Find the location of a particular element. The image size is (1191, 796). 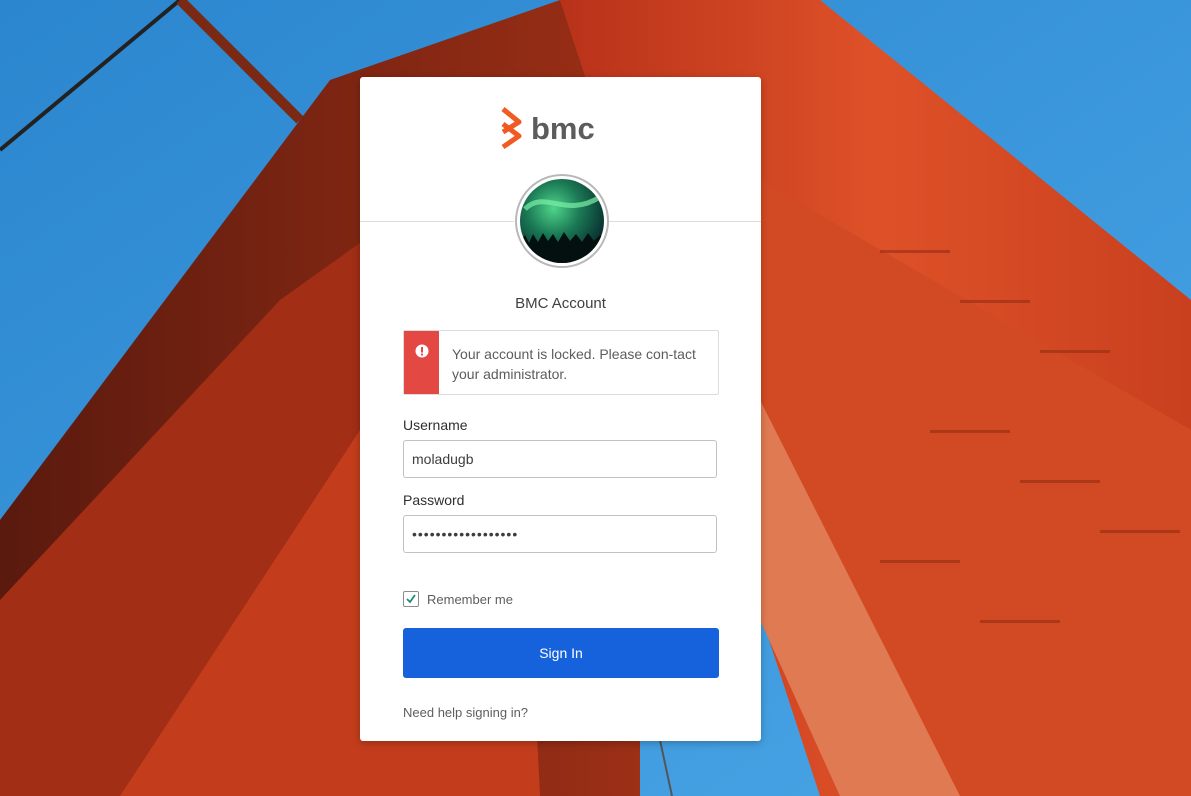

password-field: •••••••••••••••••• is located at coordinates (560, 534).